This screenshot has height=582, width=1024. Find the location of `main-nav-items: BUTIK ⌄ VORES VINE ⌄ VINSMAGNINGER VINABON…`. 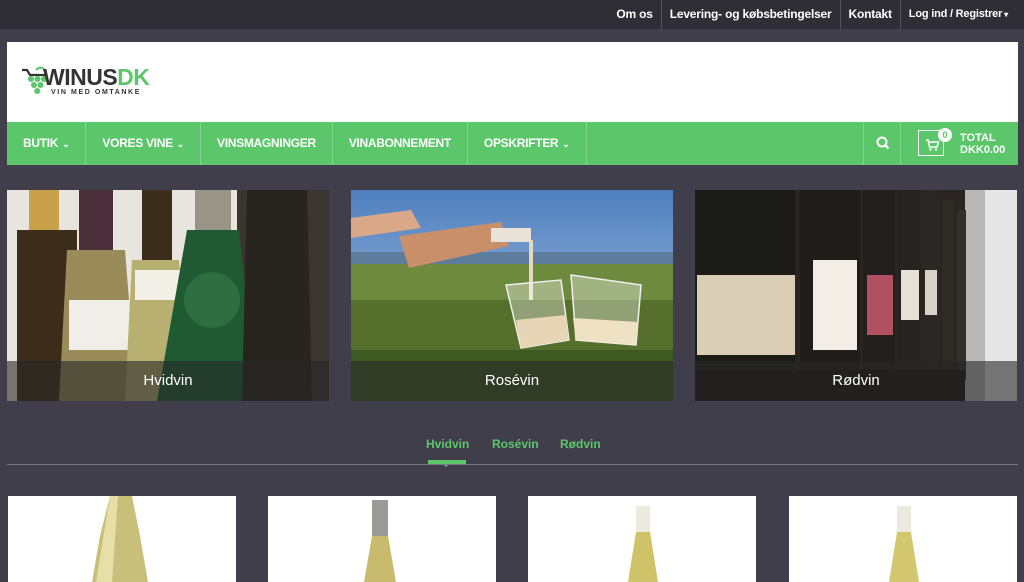

main-nav-items: BUTIK ⌄ VORES VINE ⌄ VINSMAGNINGER VINABON… is located at coordinates (297, 143).